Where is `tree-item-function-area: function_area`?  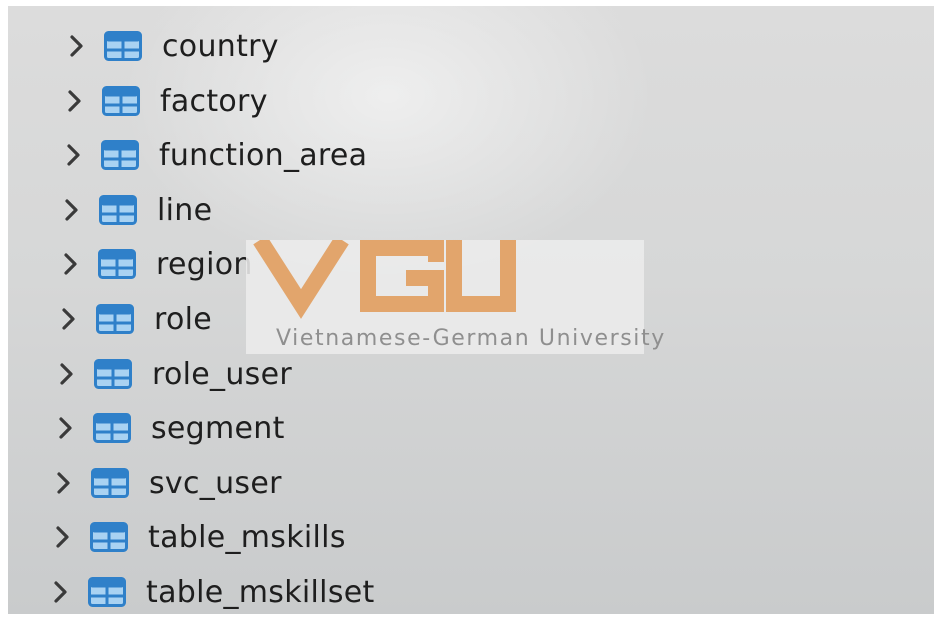 tree-item-function-area: function_area is located at coordinates (215, 155).